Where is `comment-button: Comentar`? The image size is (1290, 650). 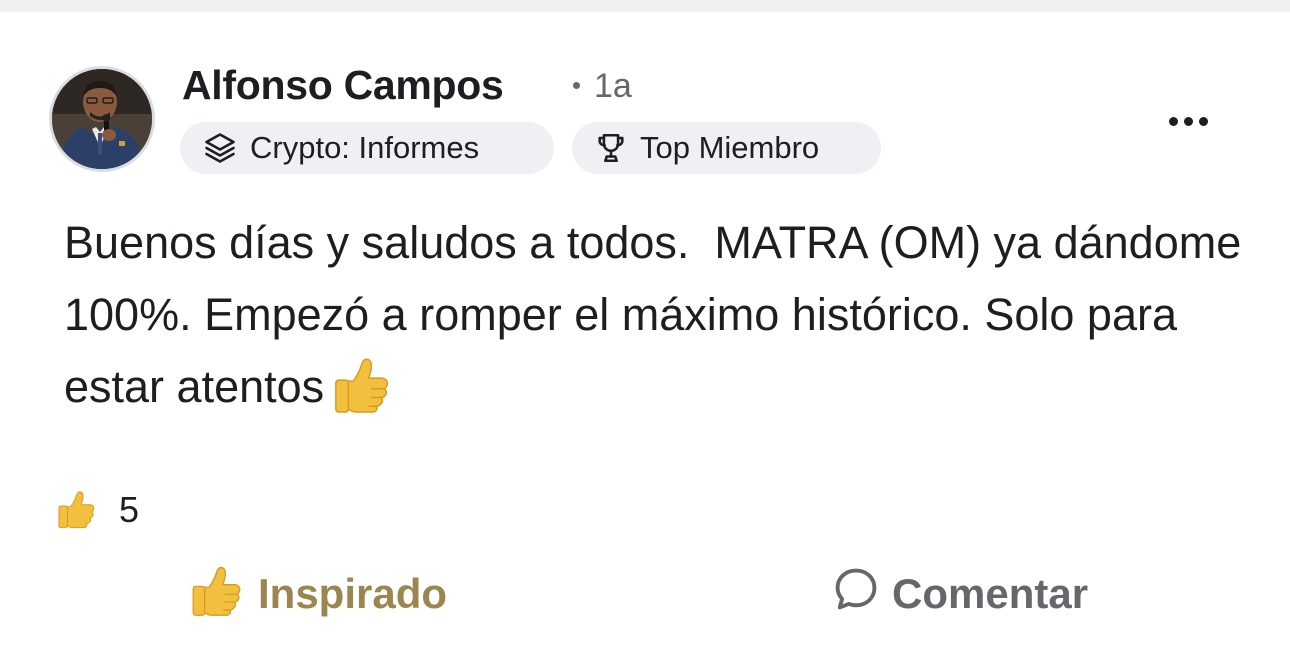 comment-button: Comentar is located at coordinates (959, 594).